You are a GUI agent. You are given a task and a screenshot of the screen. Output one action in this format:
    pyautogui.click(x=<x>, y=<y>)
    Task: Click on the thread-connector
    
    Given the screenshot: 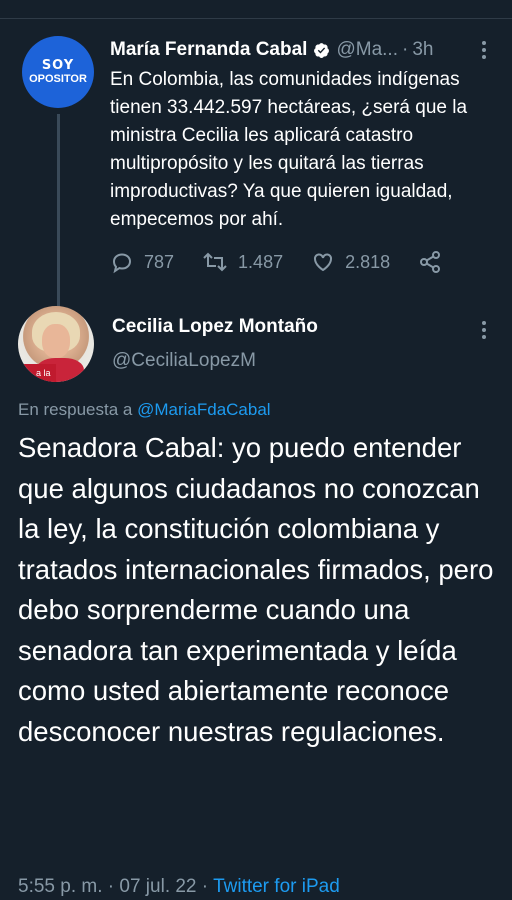 What is the action you would take?
    pyautogui.click(x=58, y=219)
    